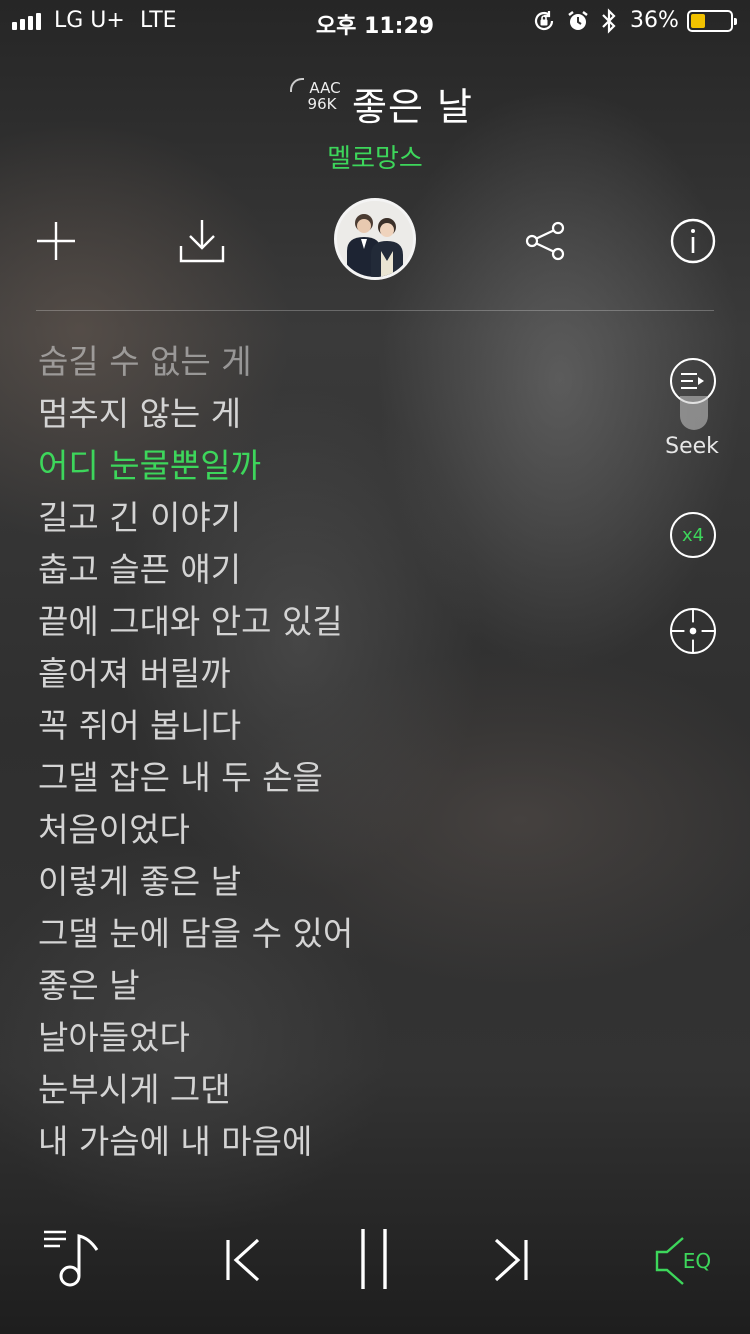  What do you see at coordinates (692, 381) in the screenshot?
I see `lyrics-sync-icon` at bounding box center [692, 381].